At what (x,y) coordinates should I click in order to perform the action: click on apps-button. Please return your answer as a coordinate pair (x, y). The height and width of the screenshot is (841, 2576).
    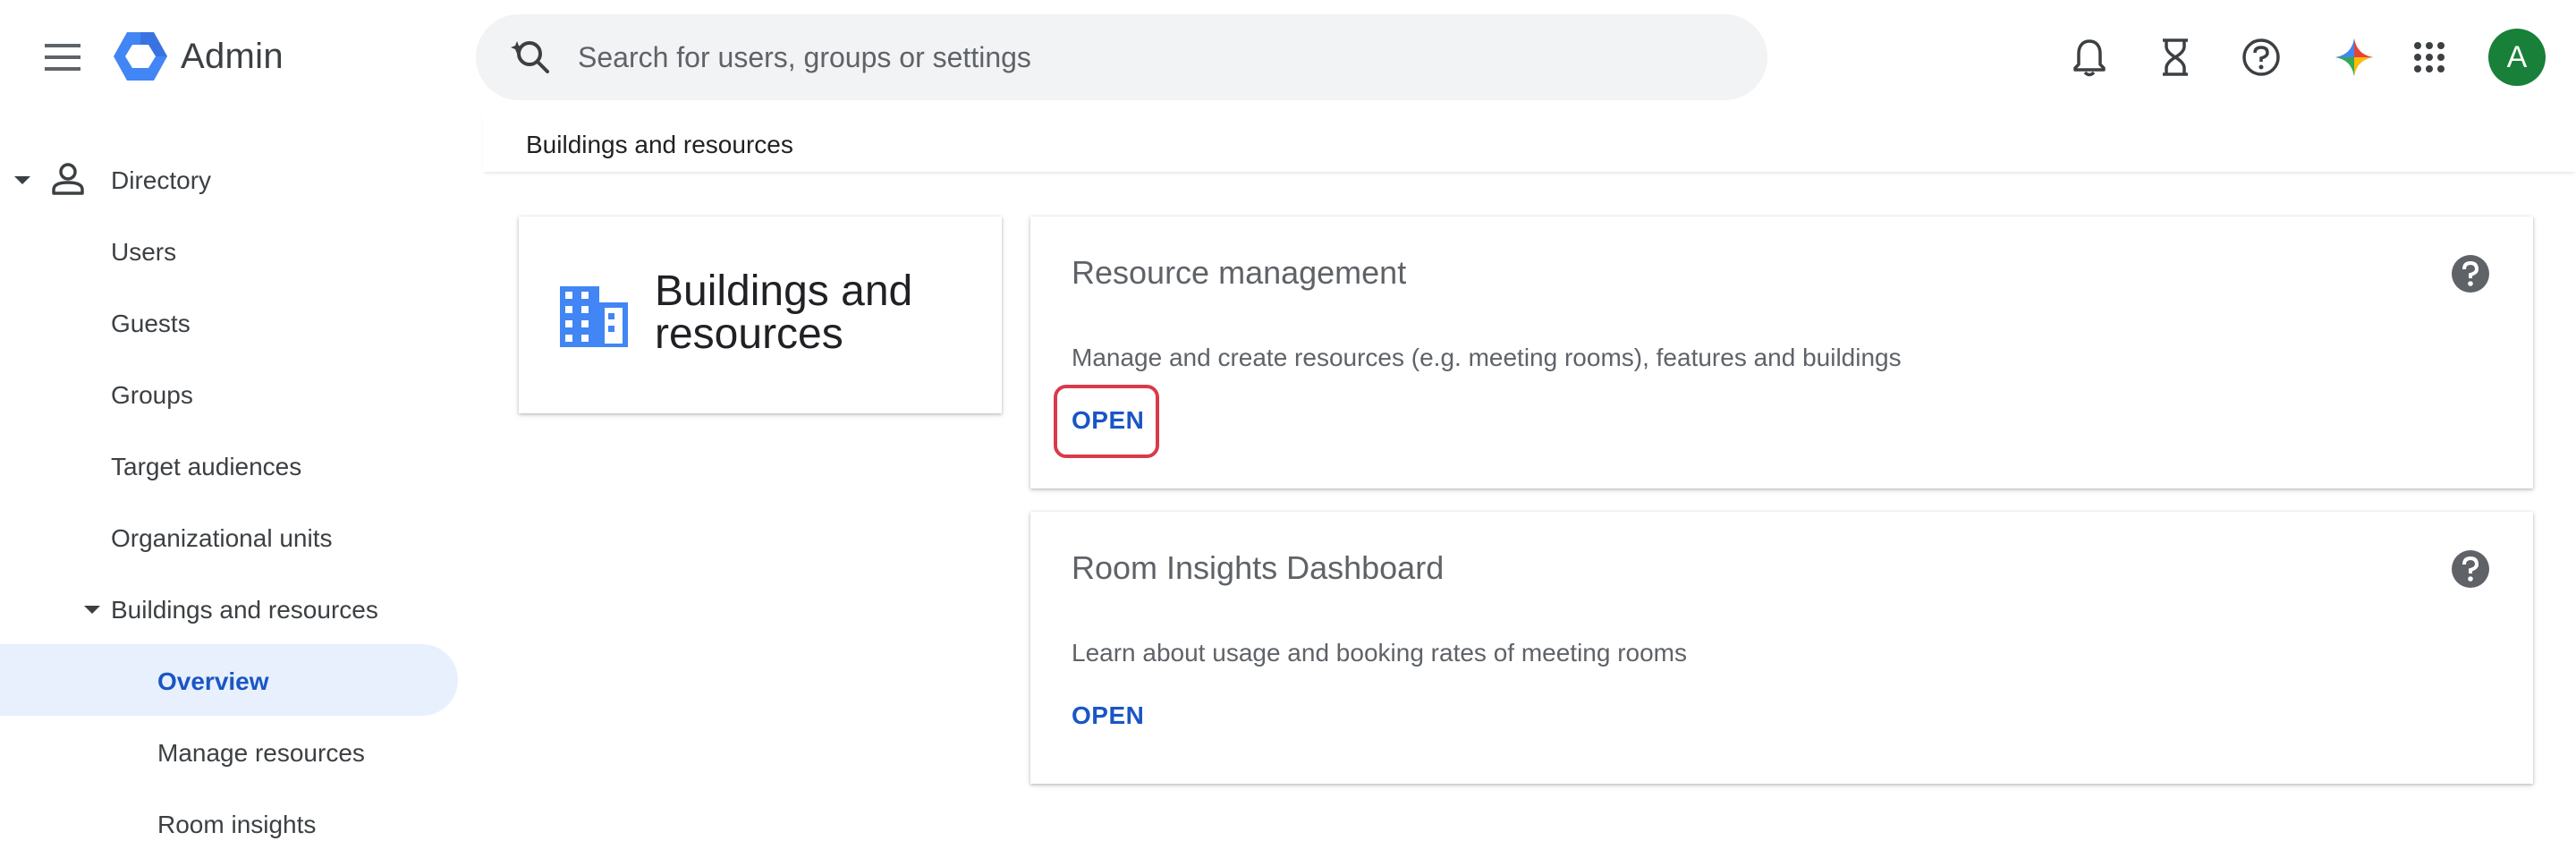
    Looking at the image, I should click on (2429, 57).